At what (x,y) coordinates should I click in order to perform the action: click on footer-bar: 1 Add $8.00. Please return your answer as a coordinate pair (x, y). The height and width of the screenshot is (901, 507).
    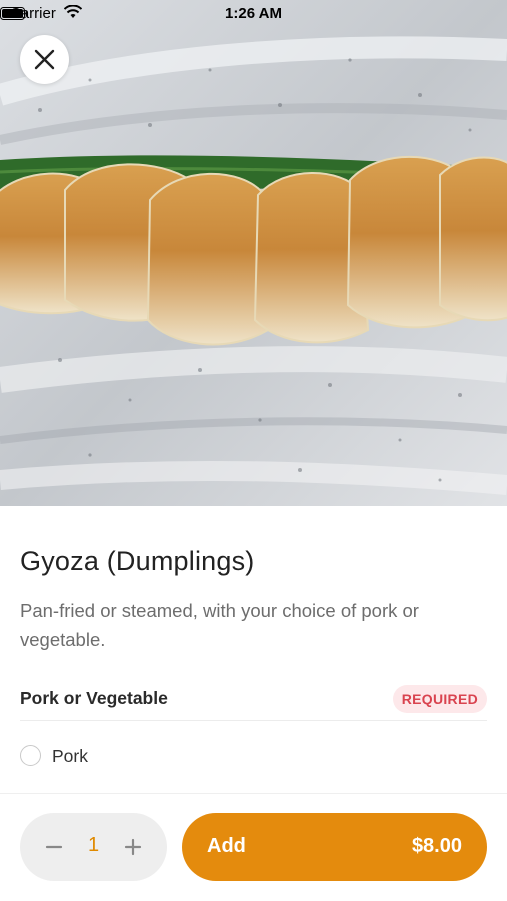
    Looking at the image, I should click on (253, 847).